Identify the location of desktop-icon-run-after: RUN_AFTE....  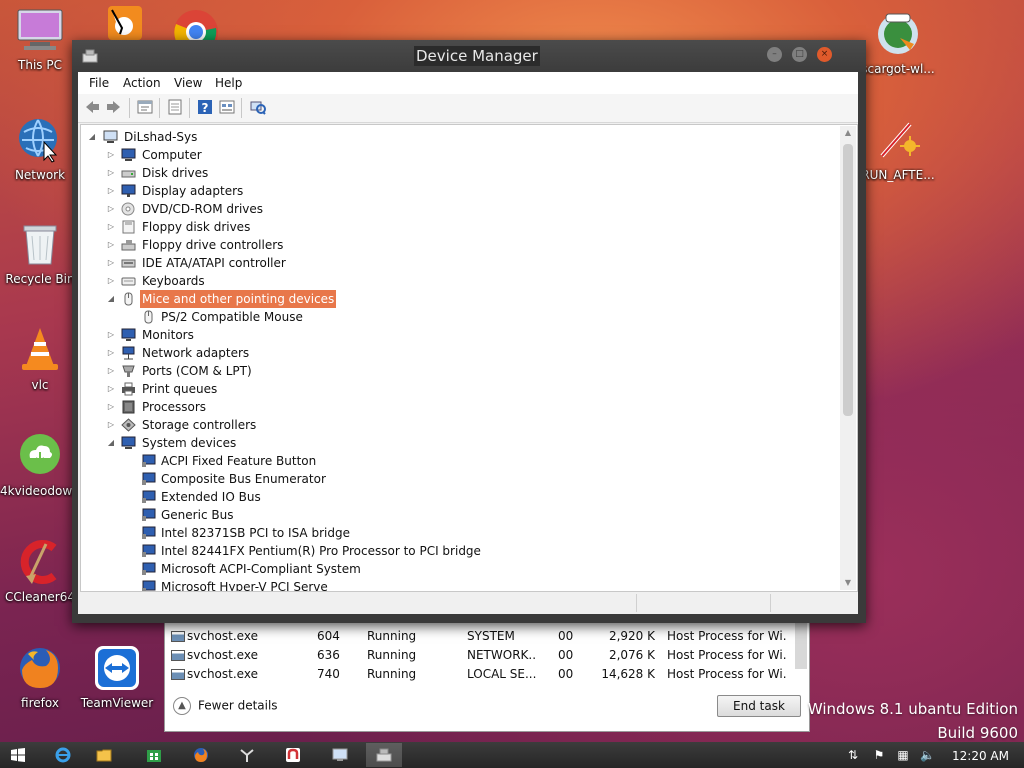
(898, 149).